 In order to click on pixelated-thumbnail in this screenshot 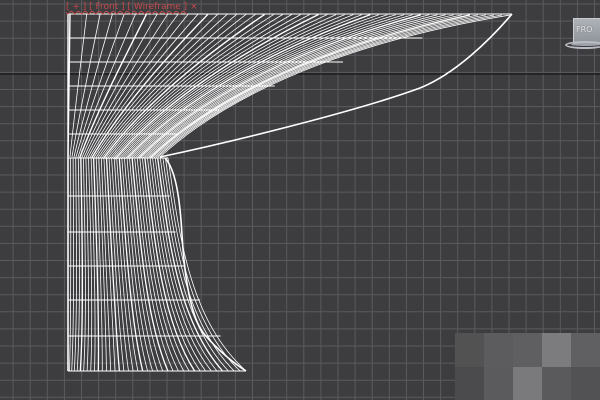, I will do `click(527, 366)`.